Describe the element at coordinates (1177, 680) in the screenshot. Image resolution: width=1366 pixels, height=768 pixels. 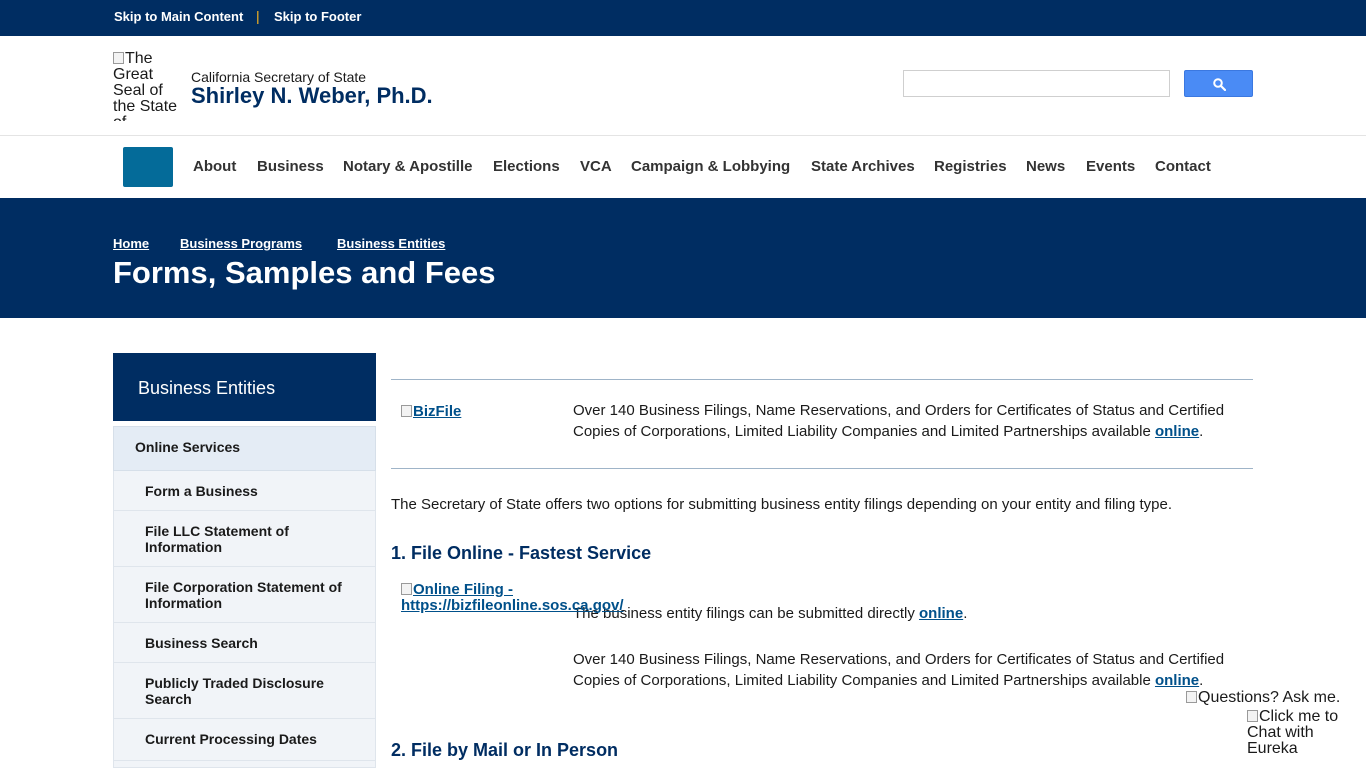
I see `online-link-2: online` at that location.